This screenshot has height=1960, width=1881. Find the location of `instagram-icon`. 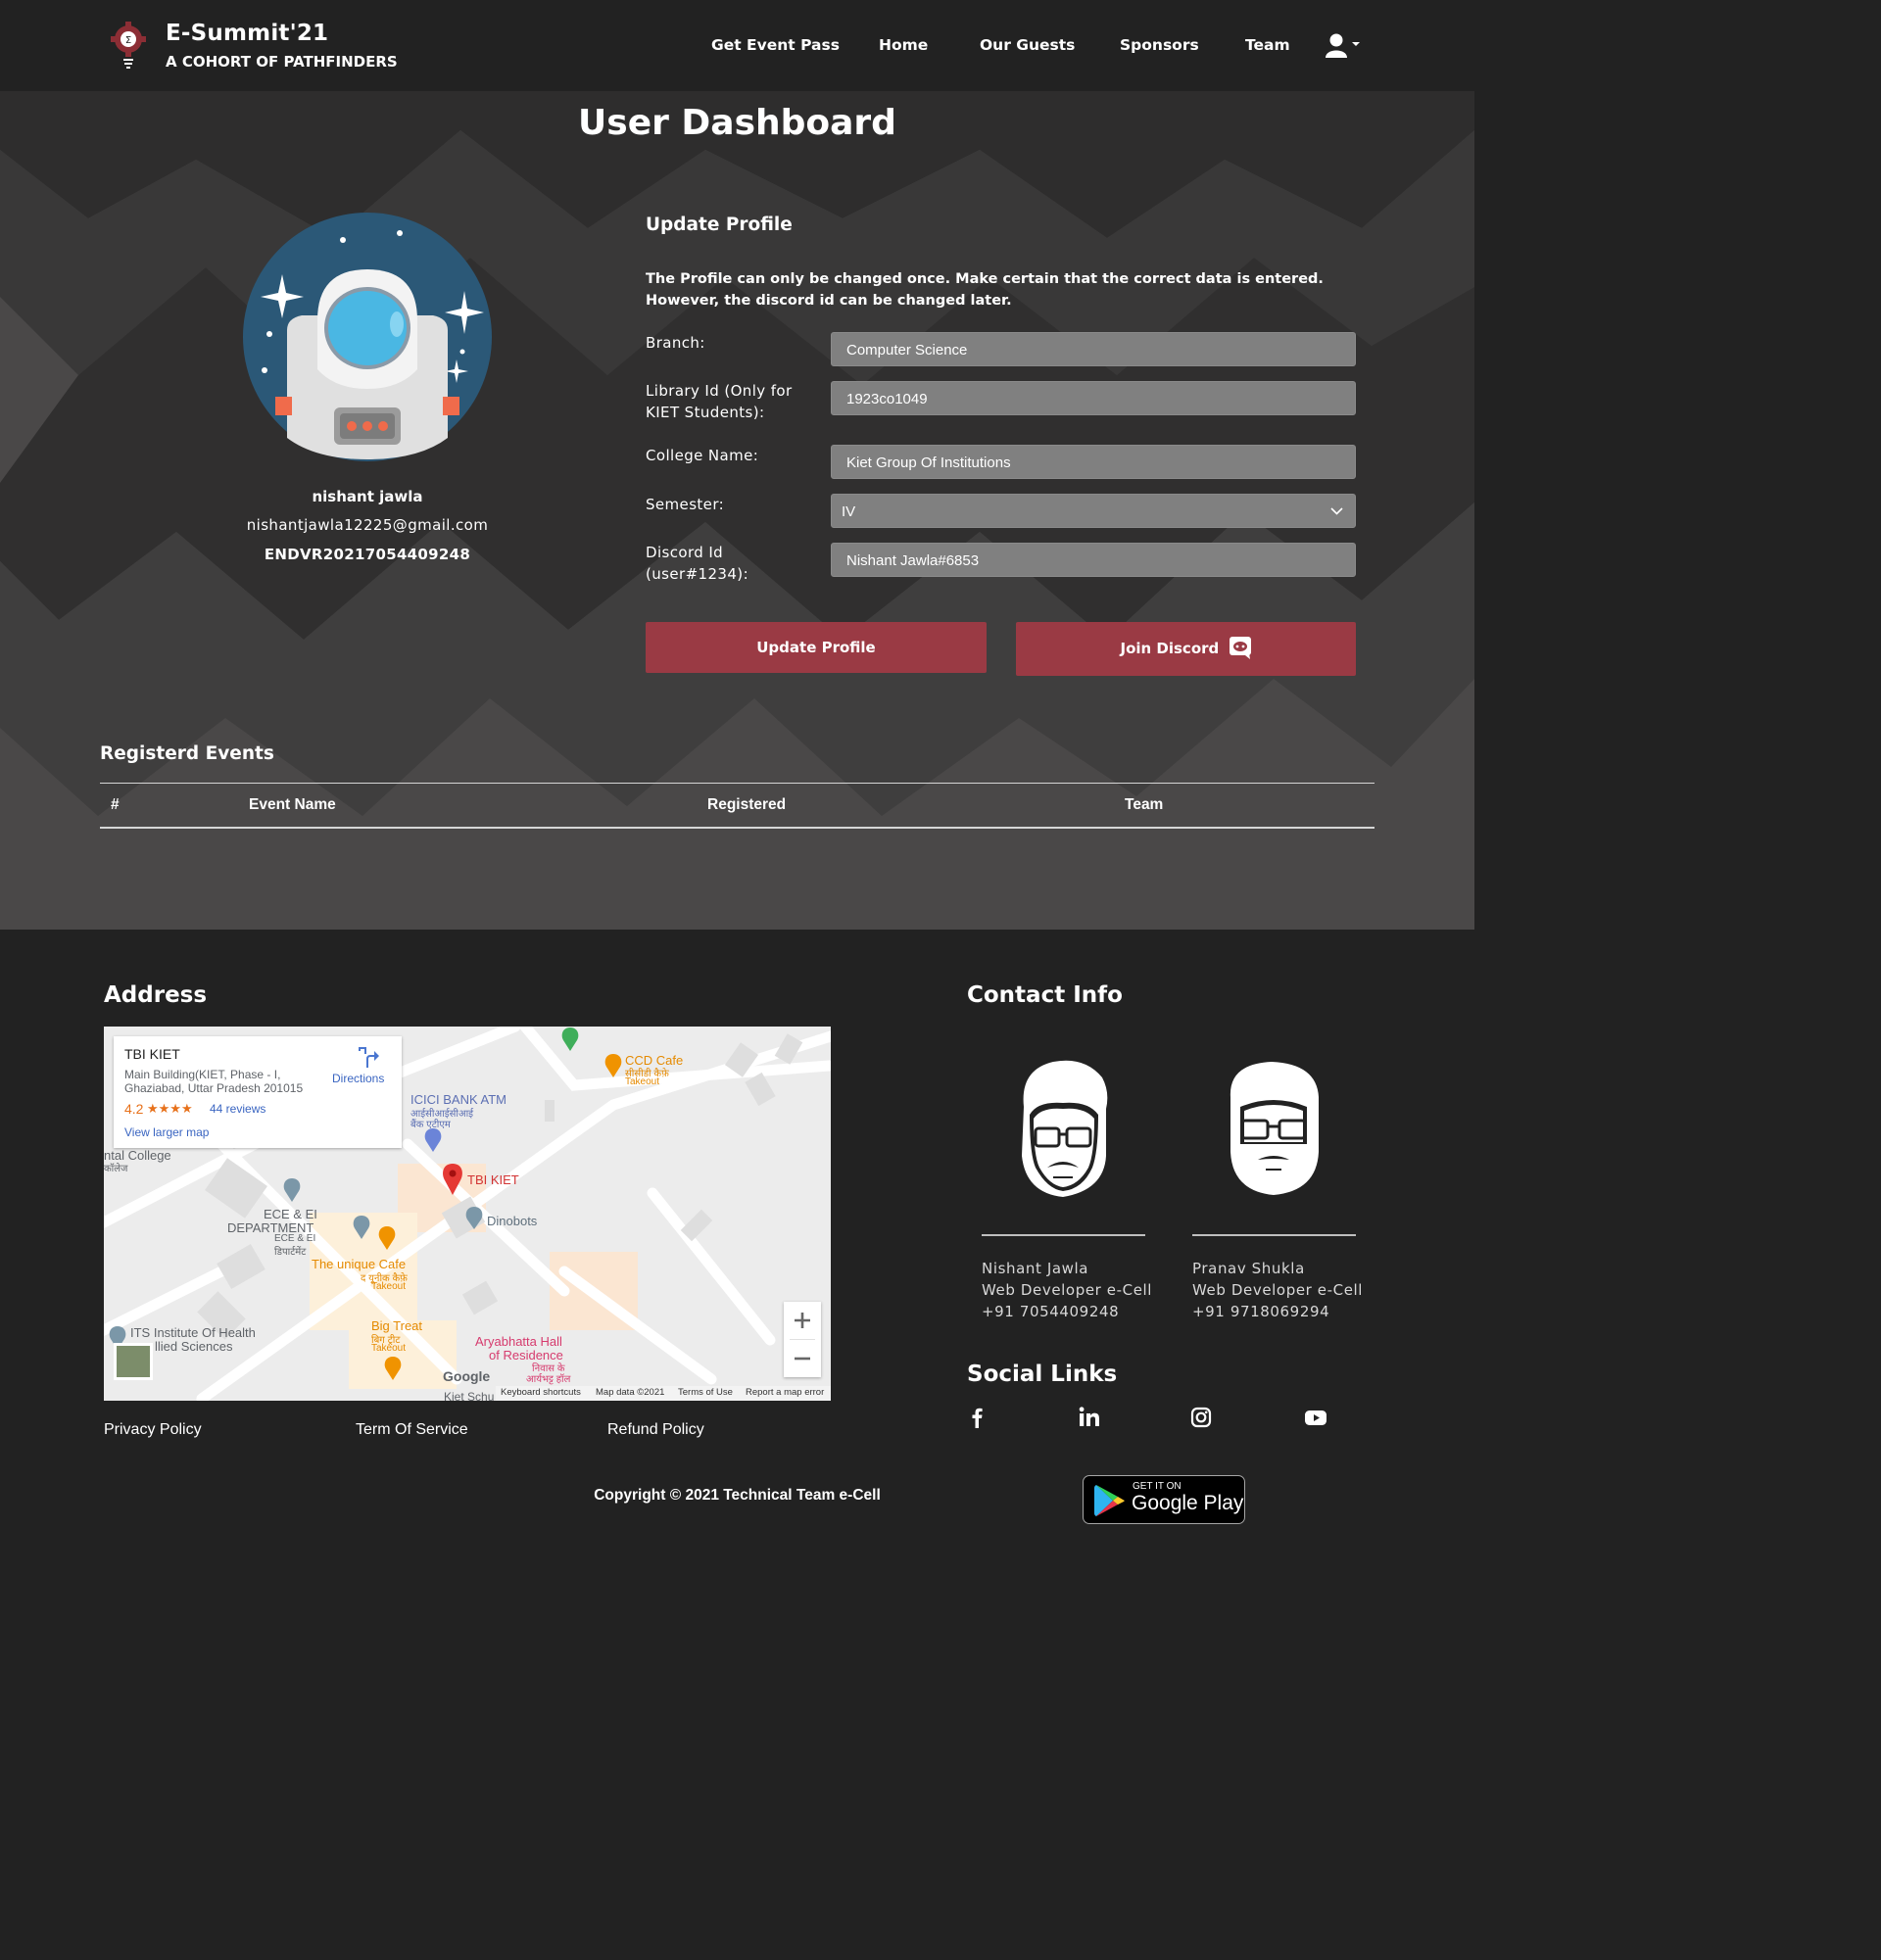

instagram-icon is located at coordinates (1201, 1417).